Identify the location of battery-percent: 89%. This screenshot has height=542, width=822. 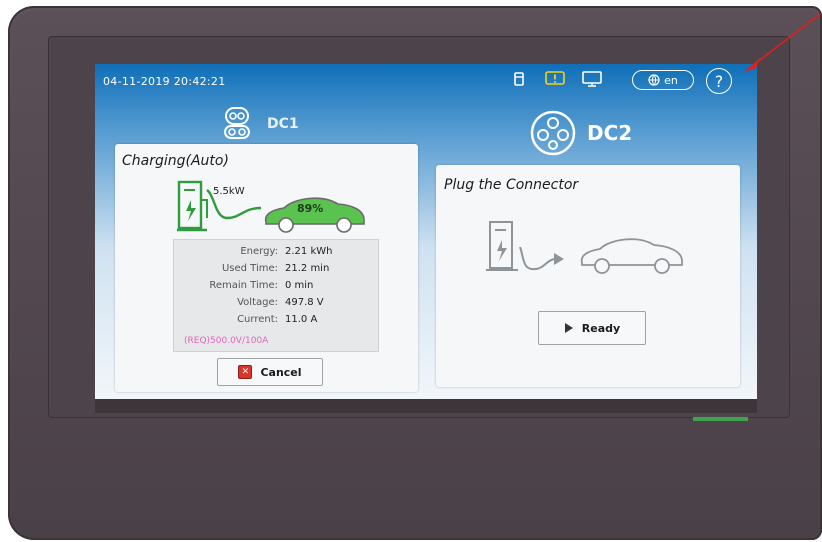
(310, 208).